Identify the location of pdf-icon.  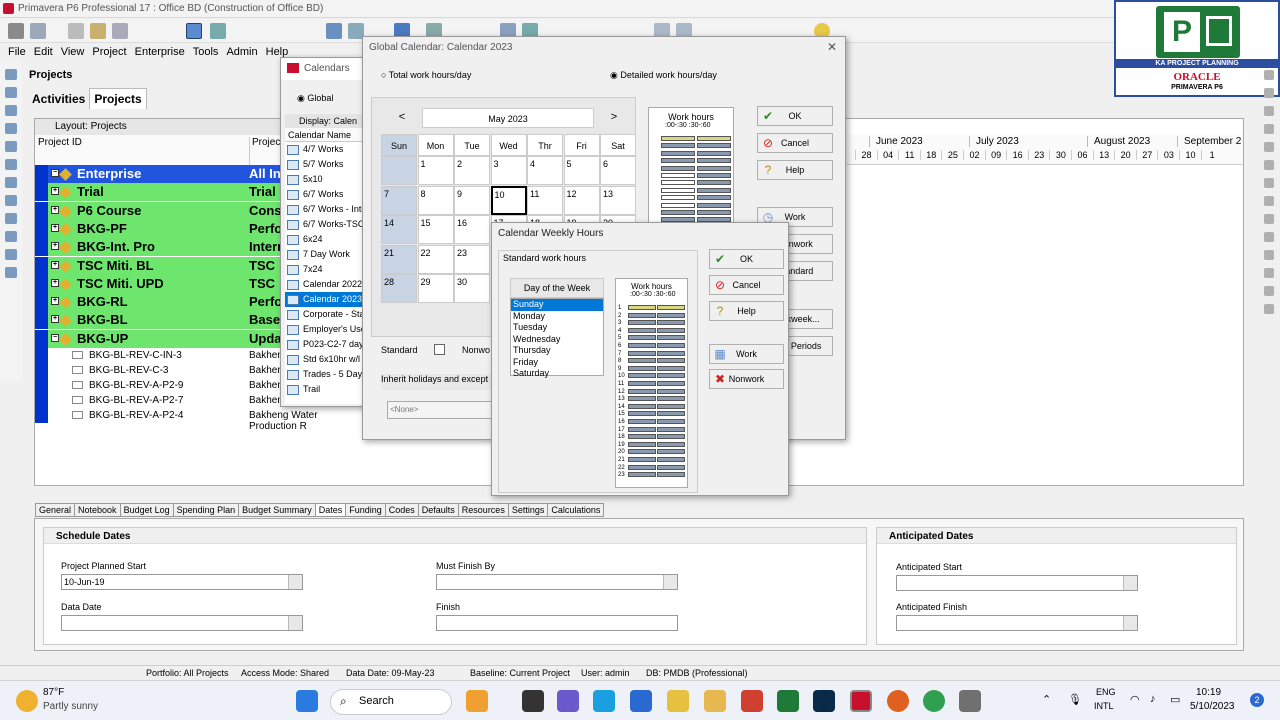
(752, 701).